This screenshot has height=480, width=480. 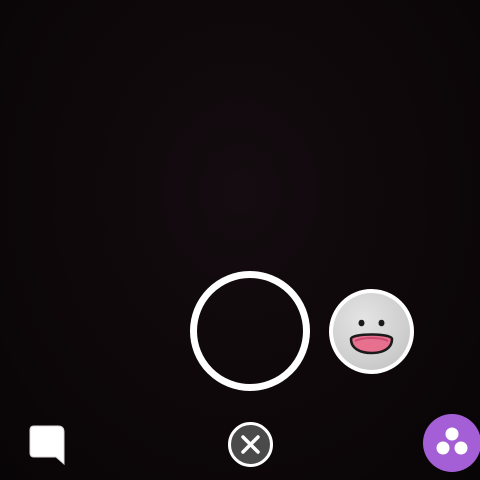 I want to click on face-lens-icon, so click(x=371, y=337).